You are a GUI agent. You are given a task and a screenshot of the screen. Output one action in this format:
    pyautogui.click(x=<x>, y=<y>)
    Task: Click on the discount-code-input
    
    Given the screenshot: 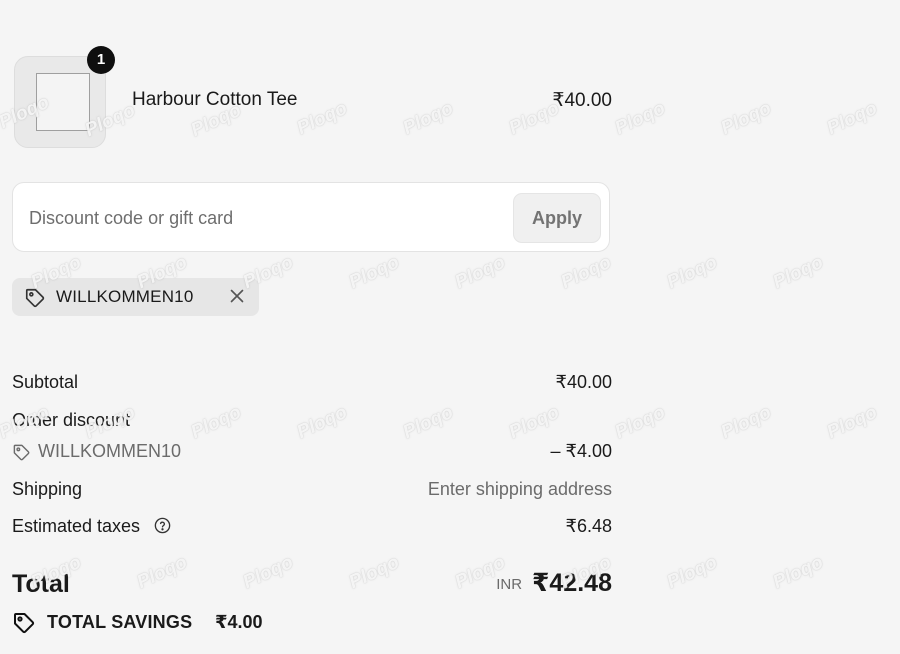 What is the action you would take?
    pyautogui.click(x=264, y=218)
    